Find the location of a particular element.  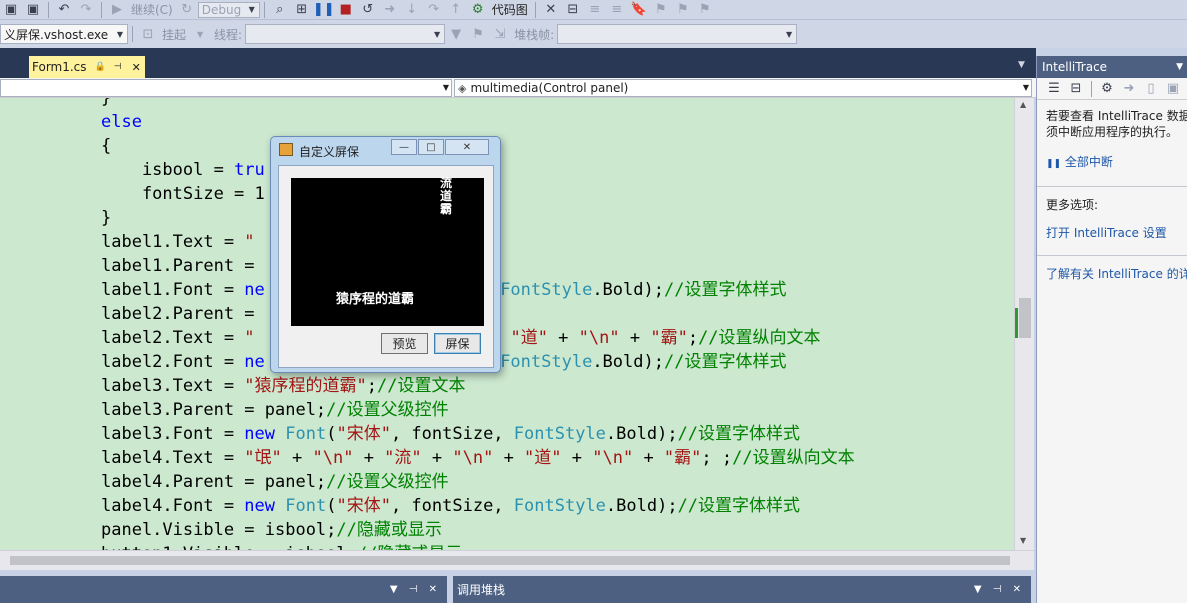

step-out-icon: ↑ is located at coordinates (456, 10).